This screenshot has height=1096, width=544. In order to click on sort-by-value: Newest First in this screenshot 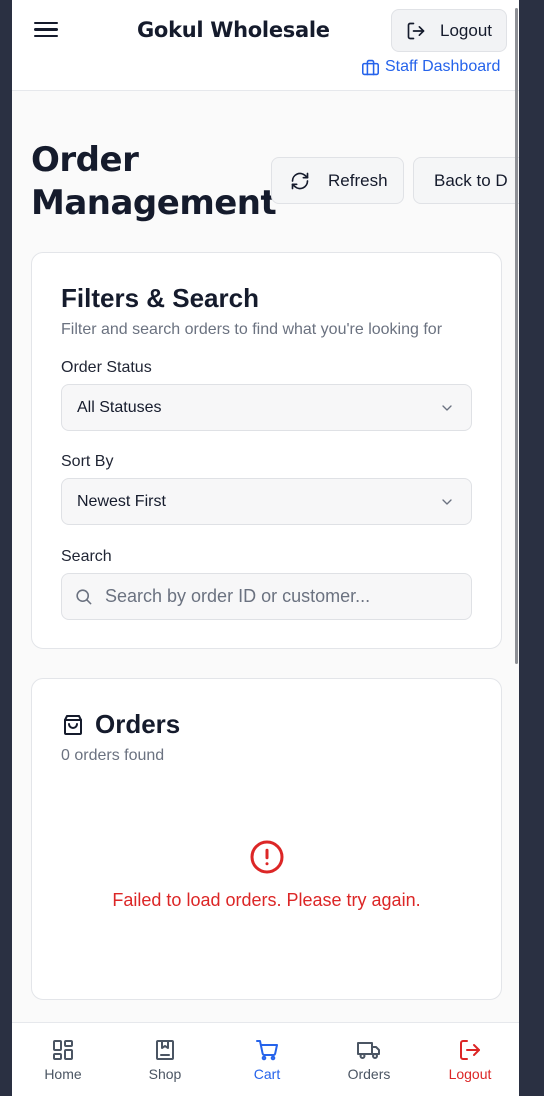, I will do `click(121, 501)`.